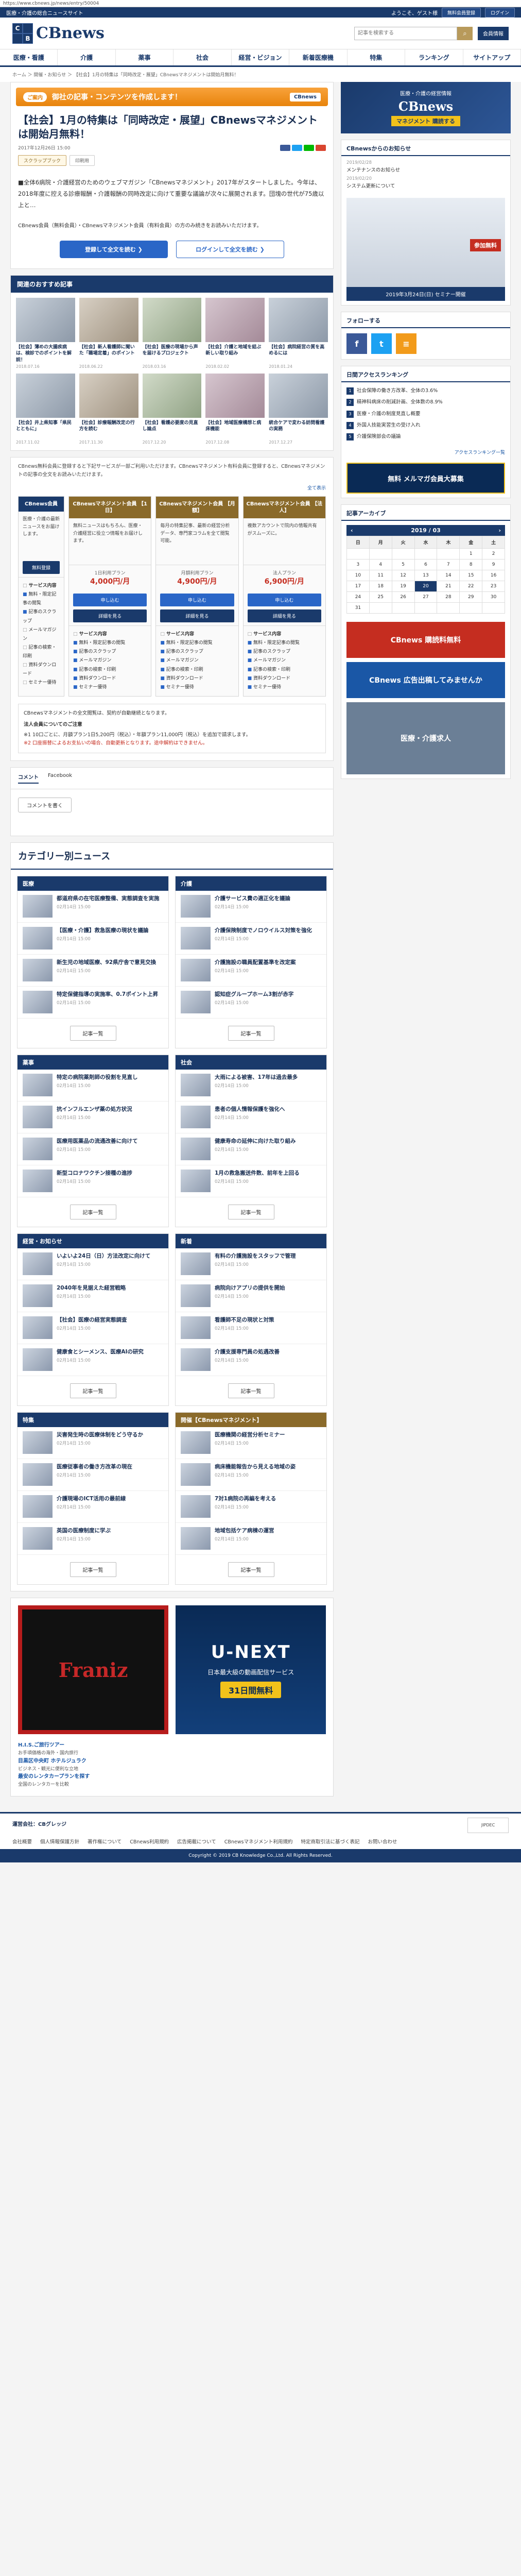  What do you see at coordinates (297, 148) in the screenshot?
I see `twitter-icon` at bounding box center [297, 148].